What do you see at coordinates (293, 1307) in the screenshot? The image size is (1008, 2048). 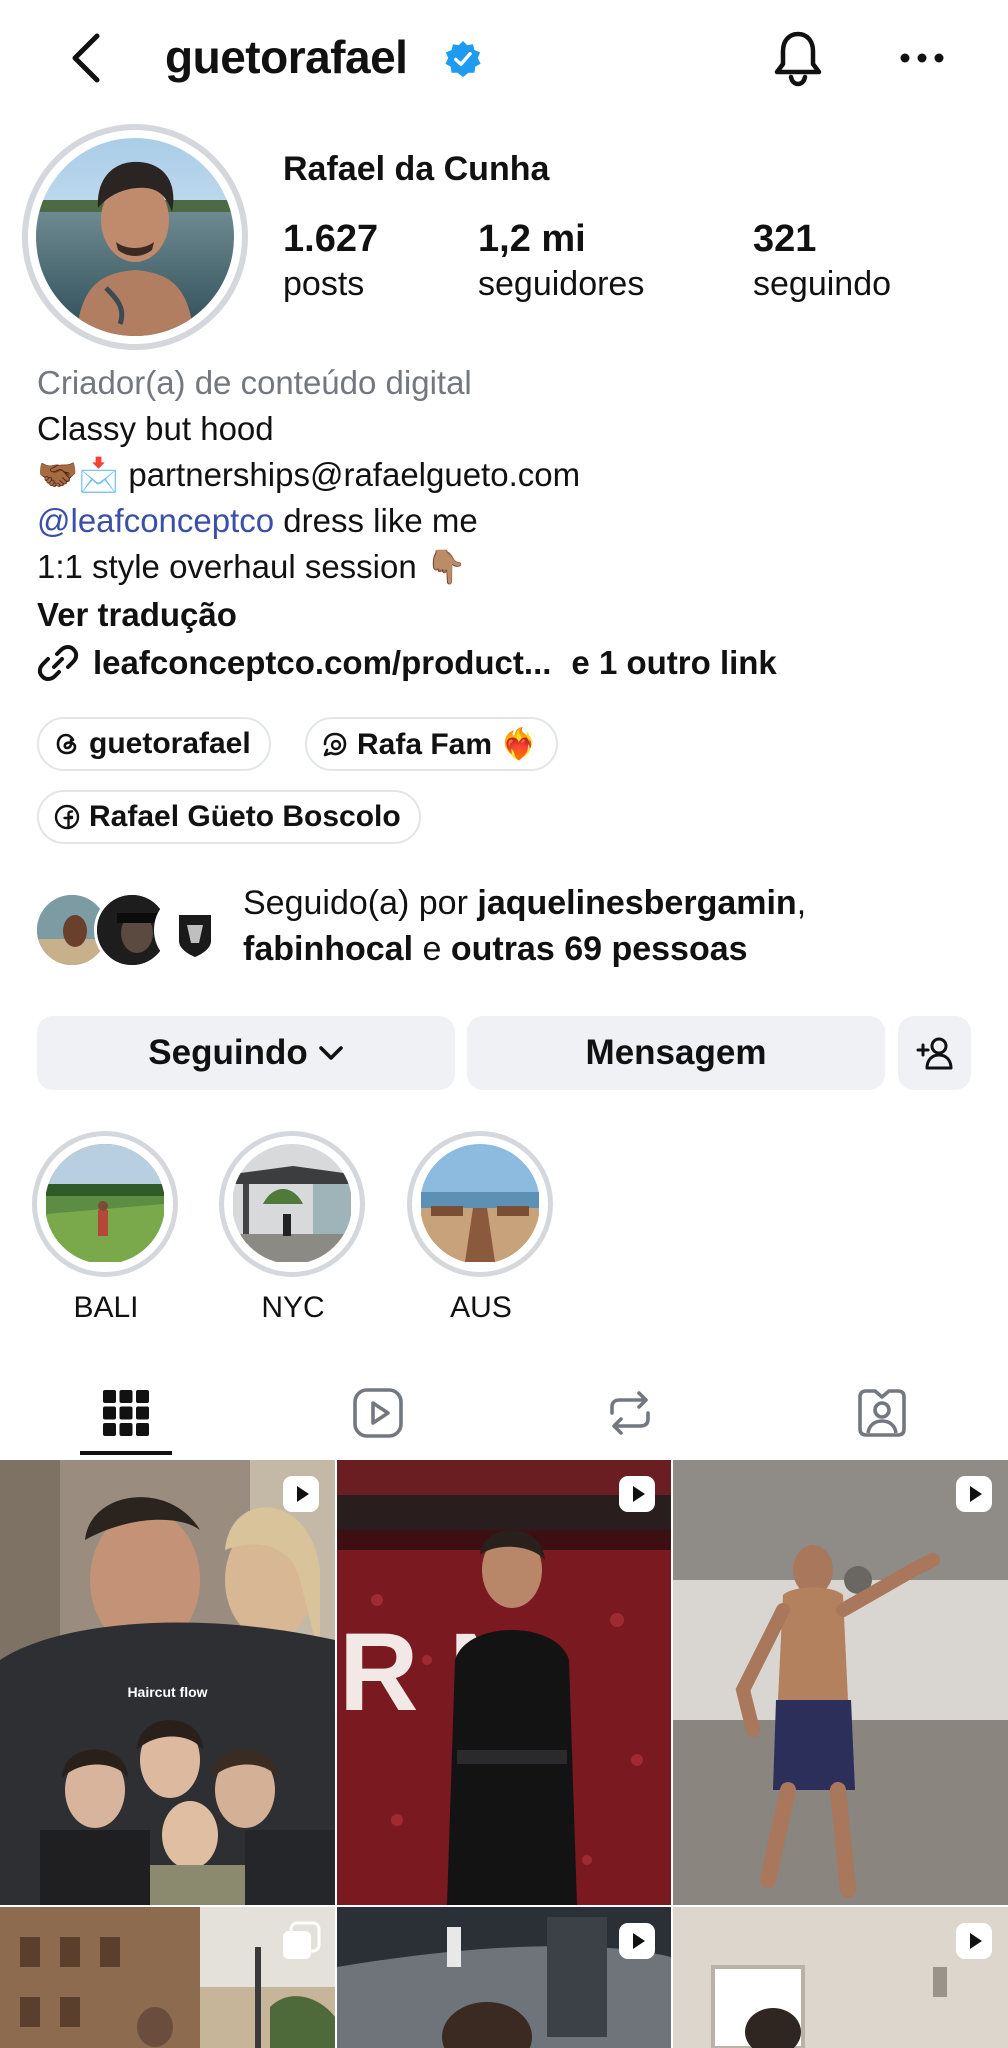 I see `highlight-label-nyc: NYC` at bounding box center [293, 1307].